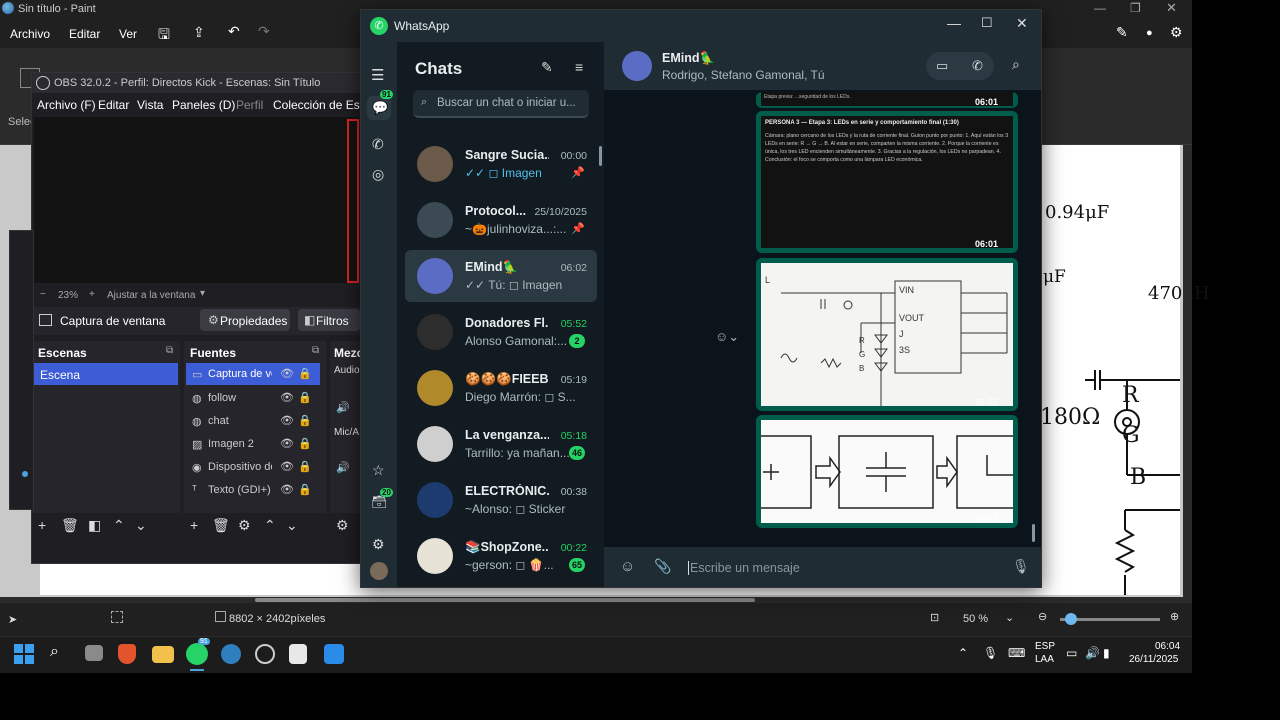  I want to click on obs-zoom-in: +, so click(92, 294).